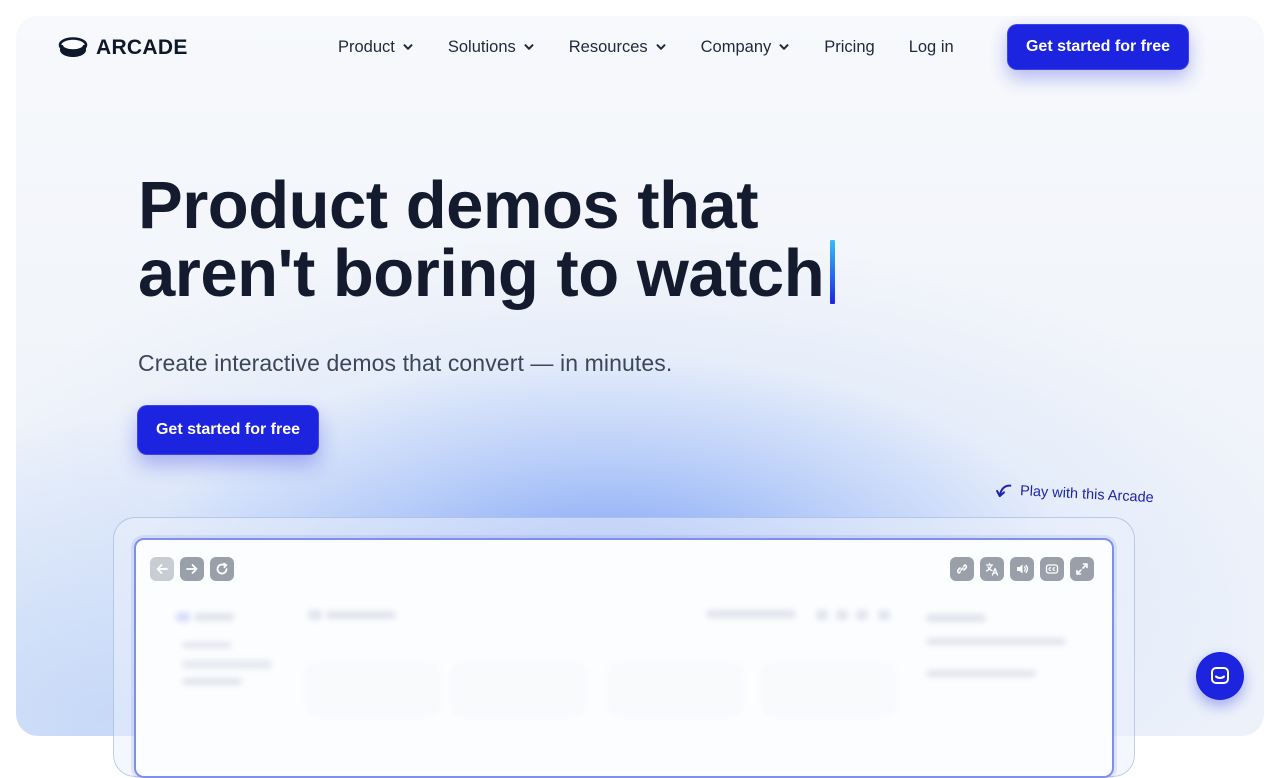  What do you see at coordinates (992, 569) in the screenshot?
I see `translate-icon` at bounding box center [992, 569].